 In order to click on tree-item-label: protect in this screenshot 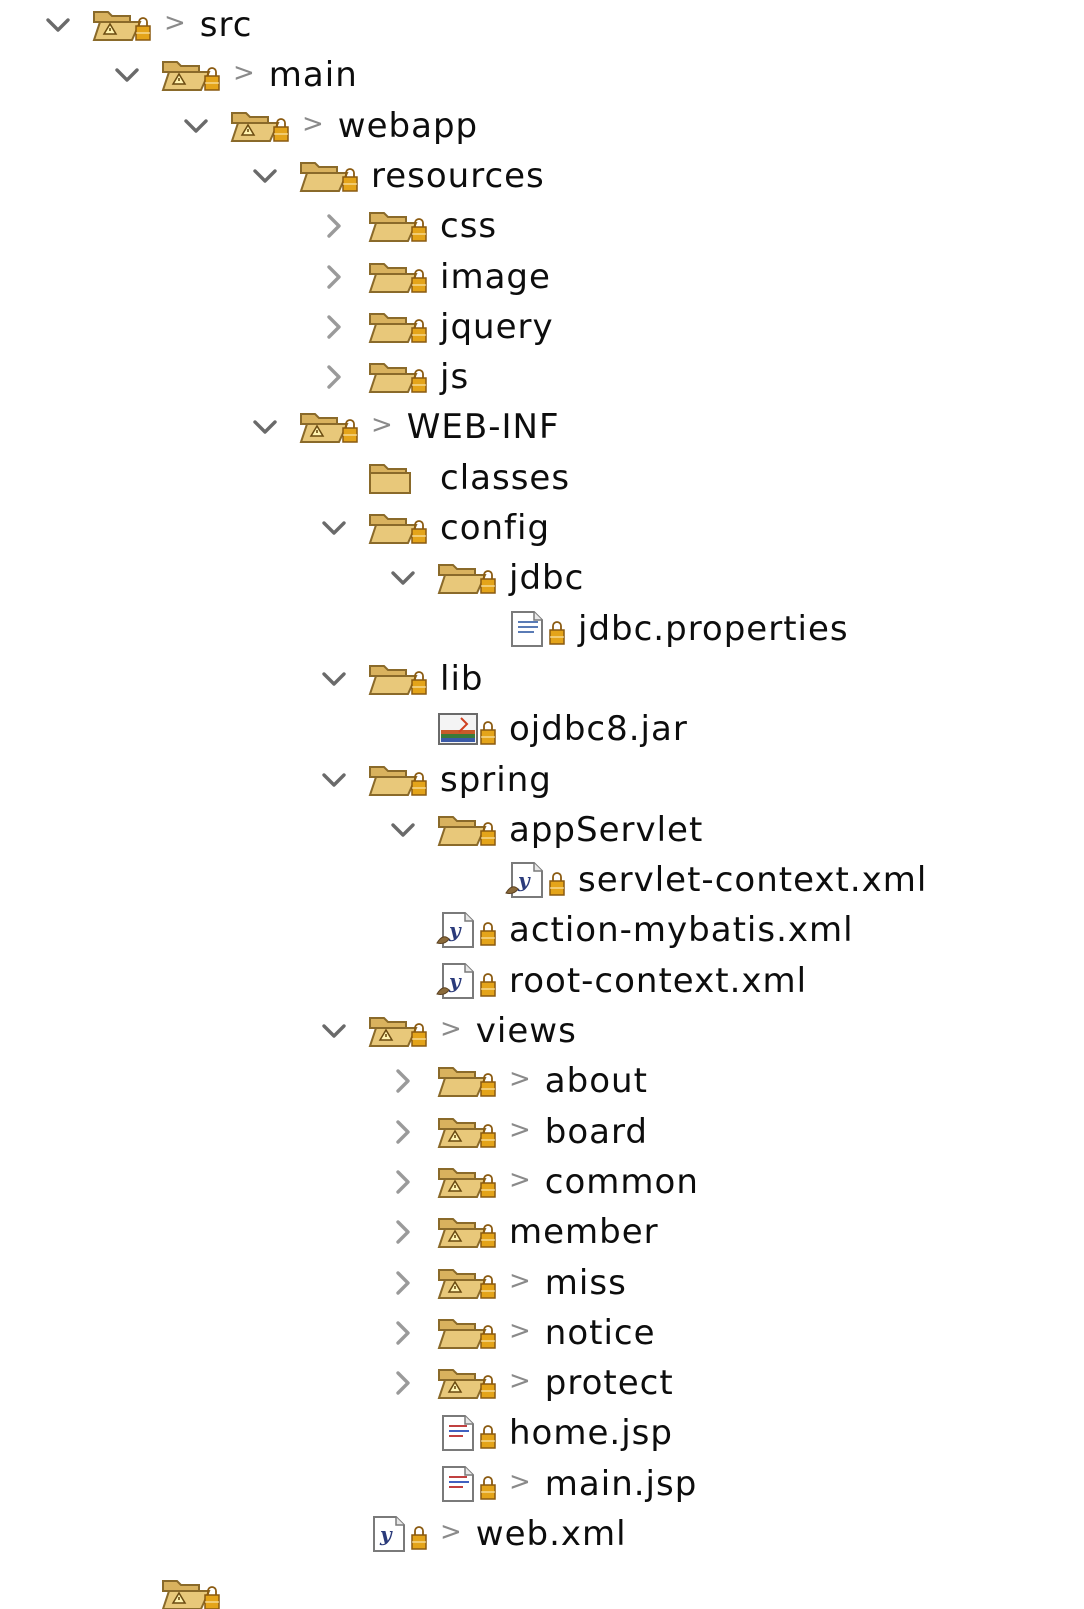, I will do `click(609, 1383)`.